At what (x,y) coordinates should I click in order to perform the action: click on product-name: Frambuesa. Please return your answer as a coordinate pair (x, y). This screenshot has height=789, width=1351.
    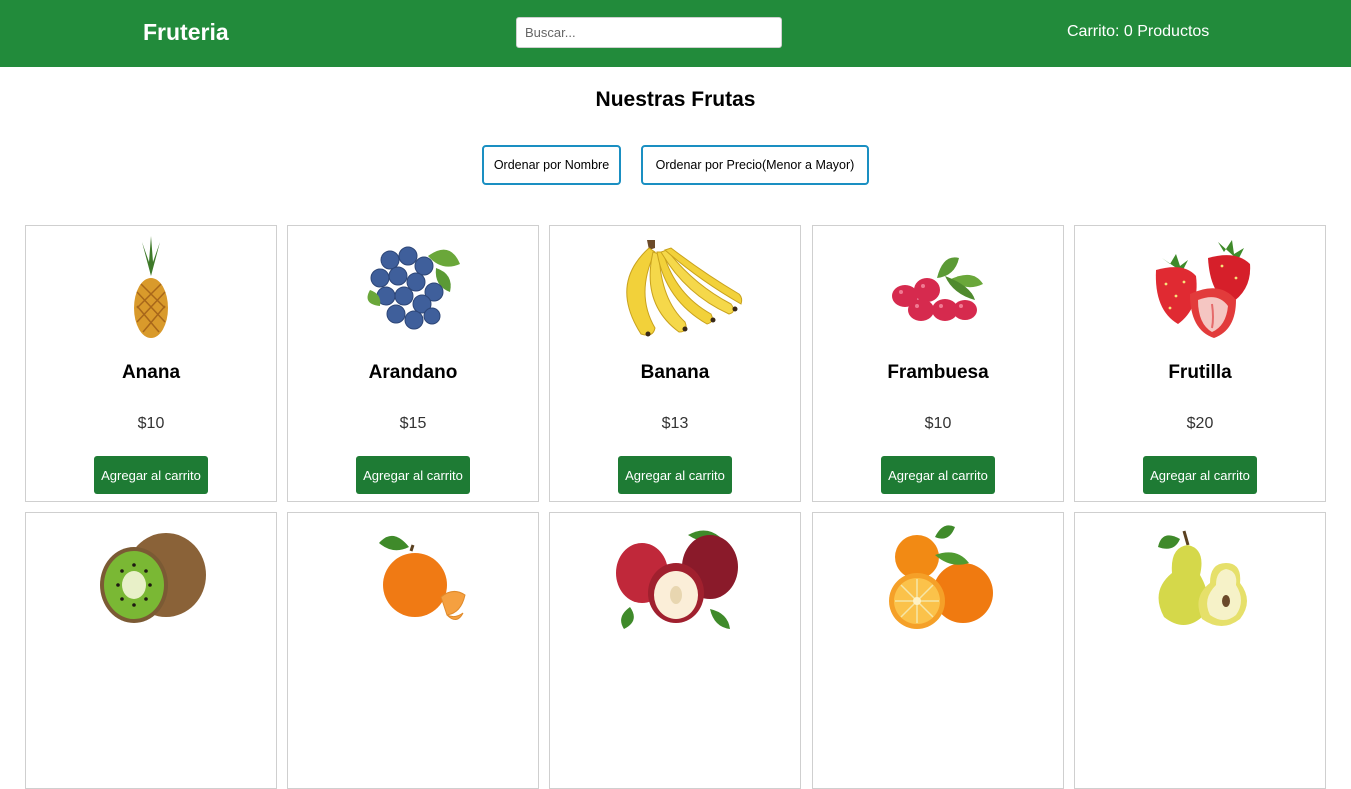
    Looking at the image, I should click on (938, 372).